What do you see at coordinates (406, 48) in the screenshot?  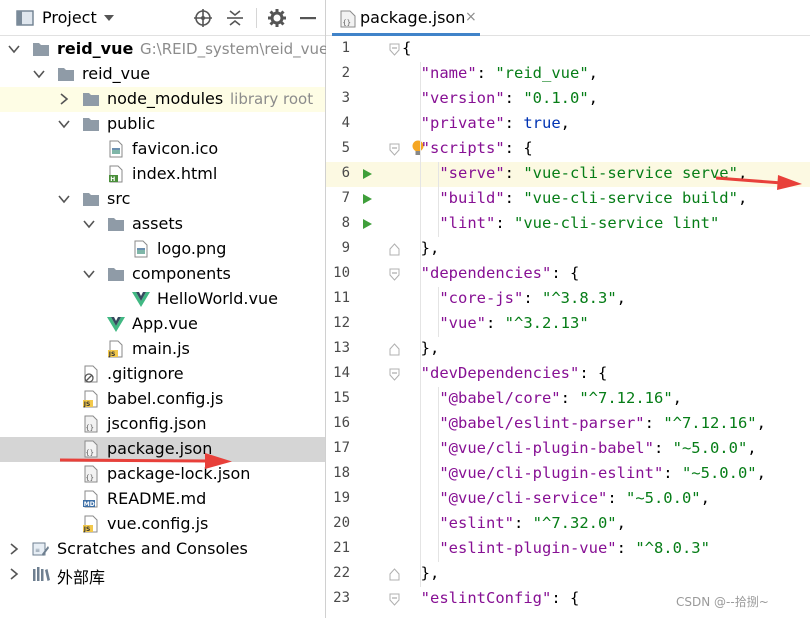 I see `code-text: {` at bounding box center [406, 48].